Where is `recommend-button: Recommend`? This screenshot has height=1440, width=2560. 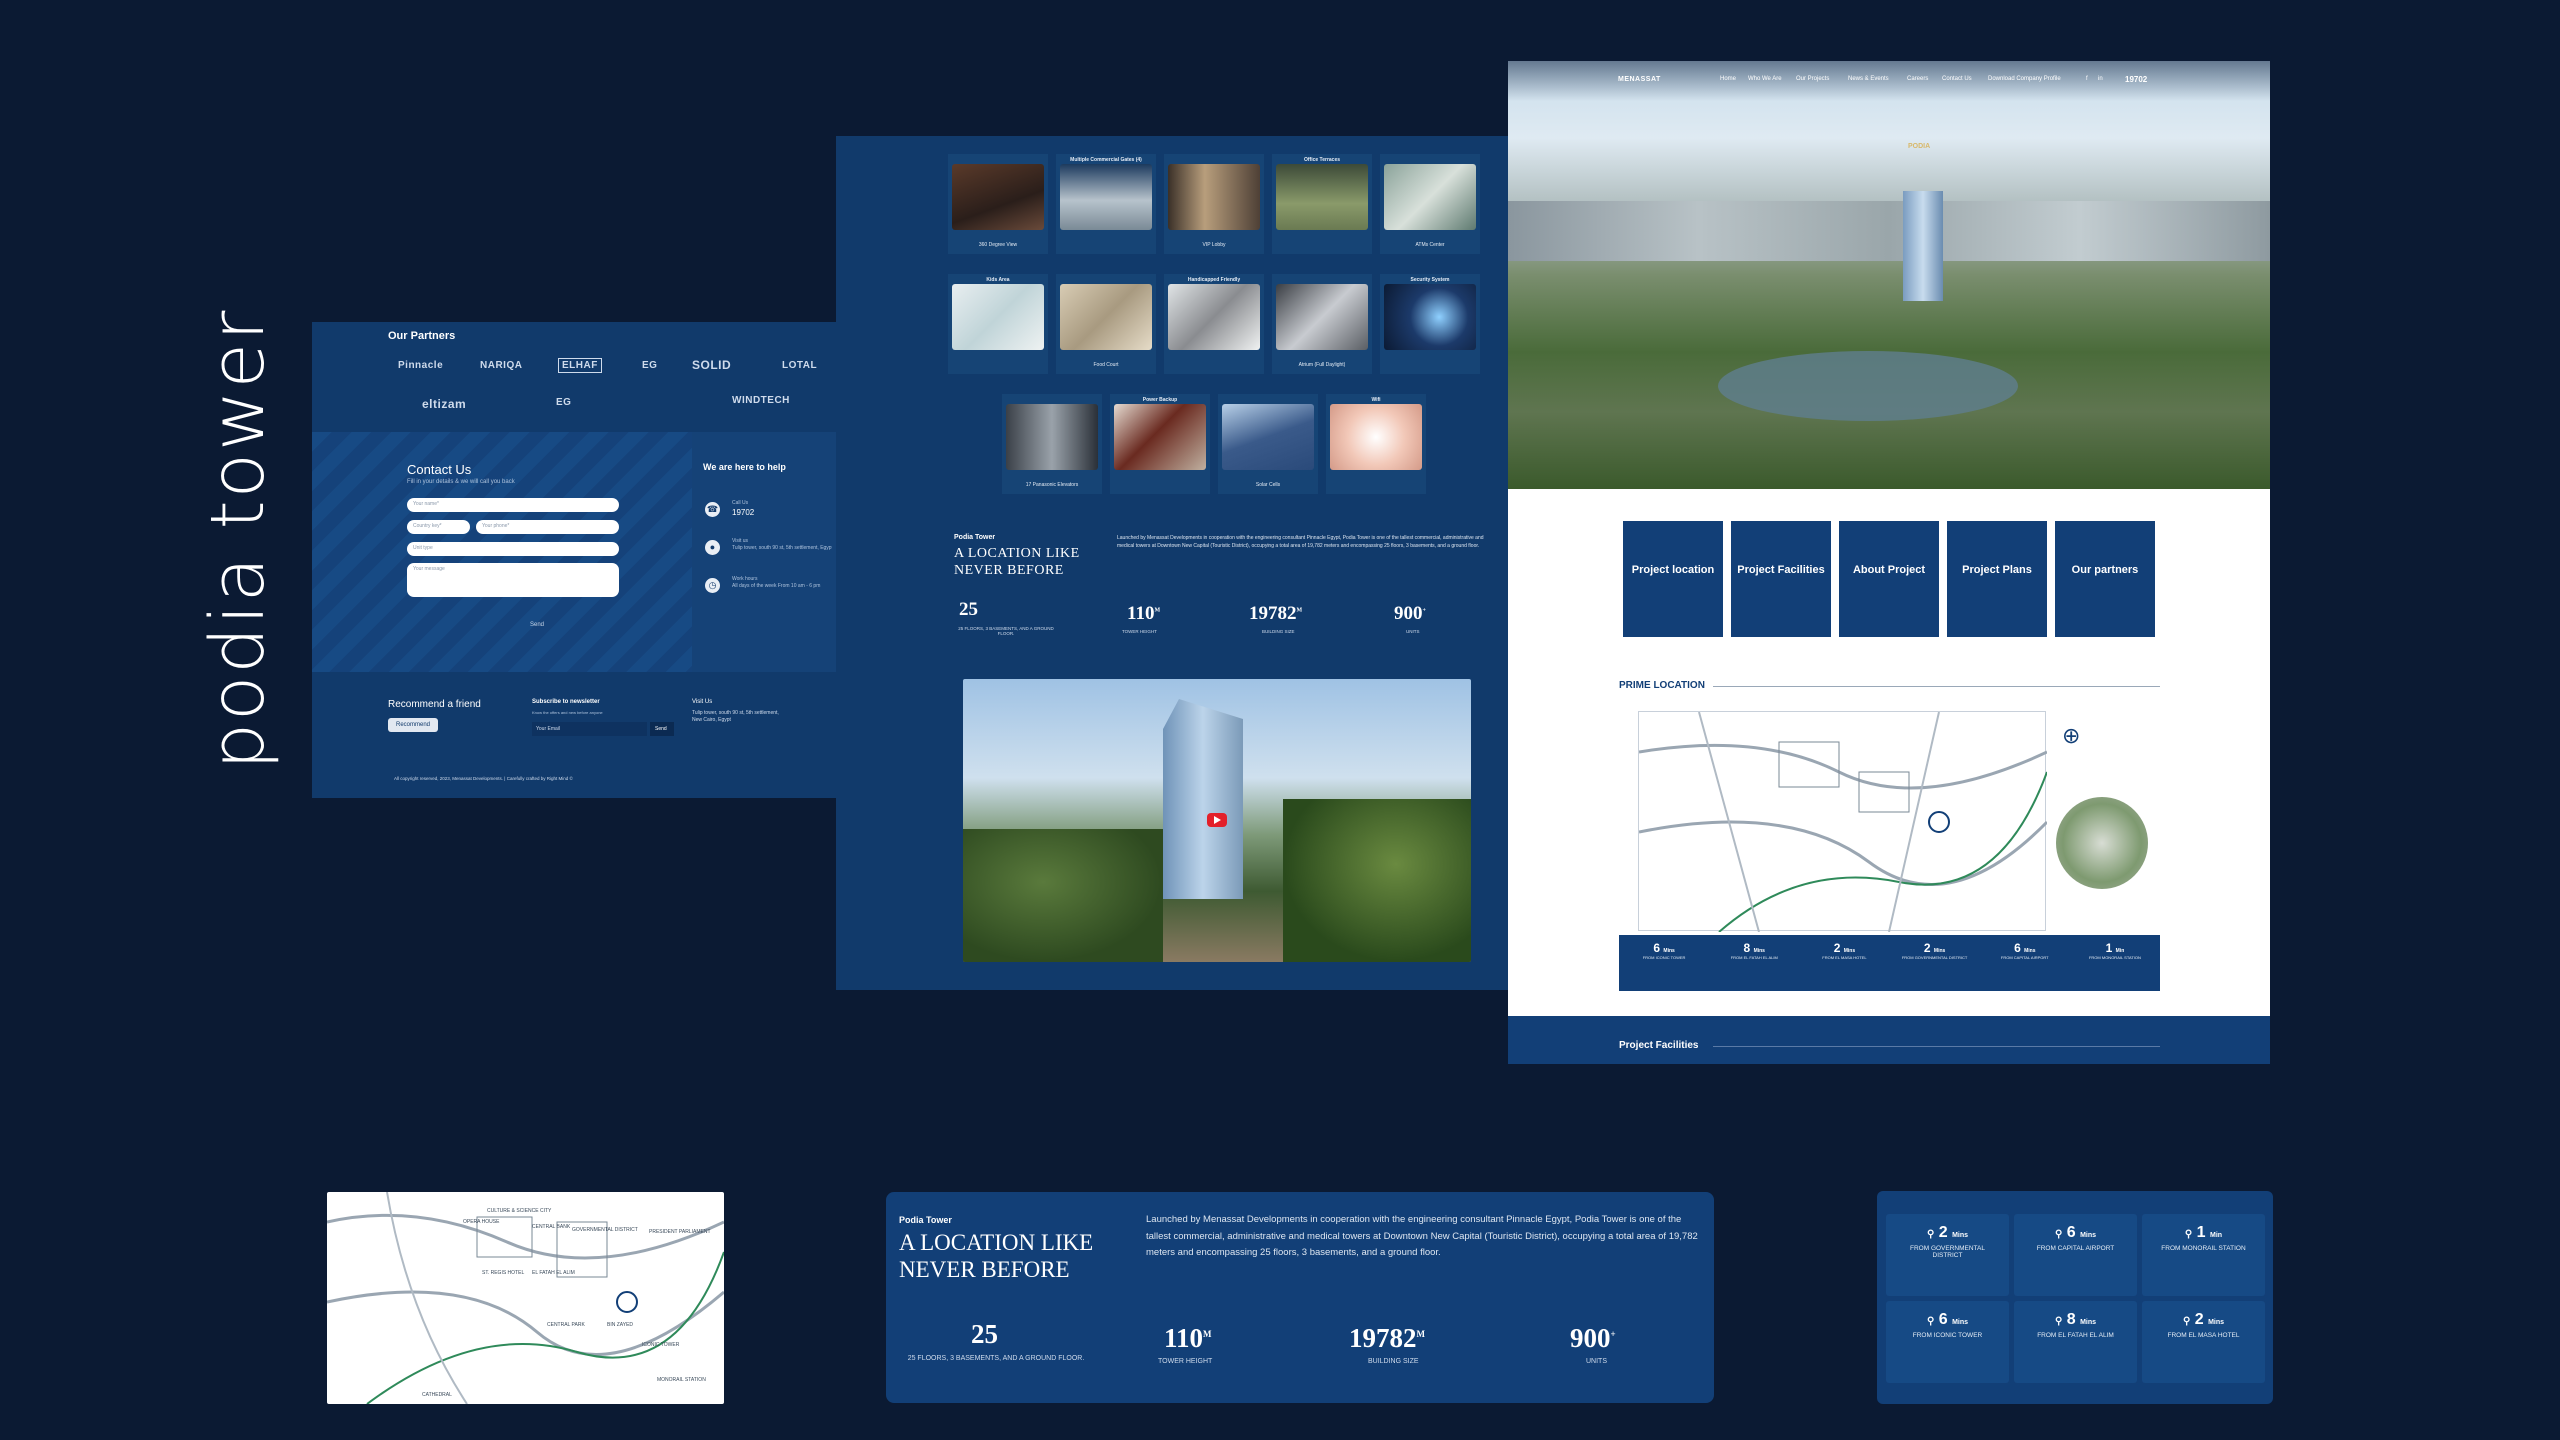 recommend-button: Recommend is located at coordinates (413, 725).